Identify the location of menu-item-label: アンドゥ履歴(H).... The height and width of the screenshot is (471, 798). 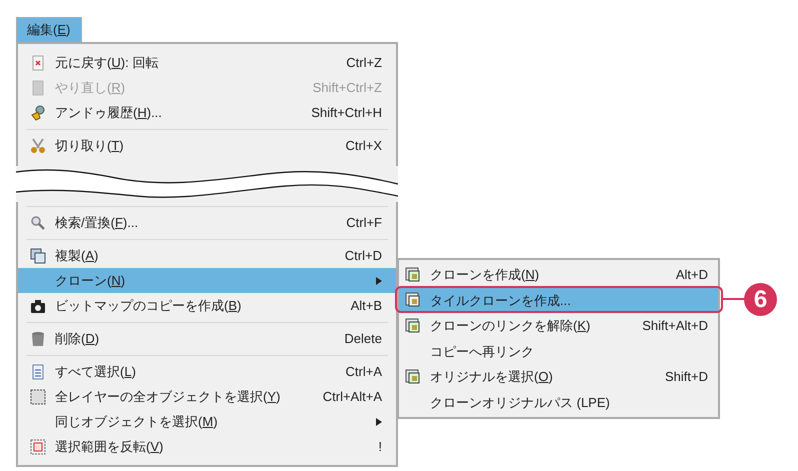
(108, 113).